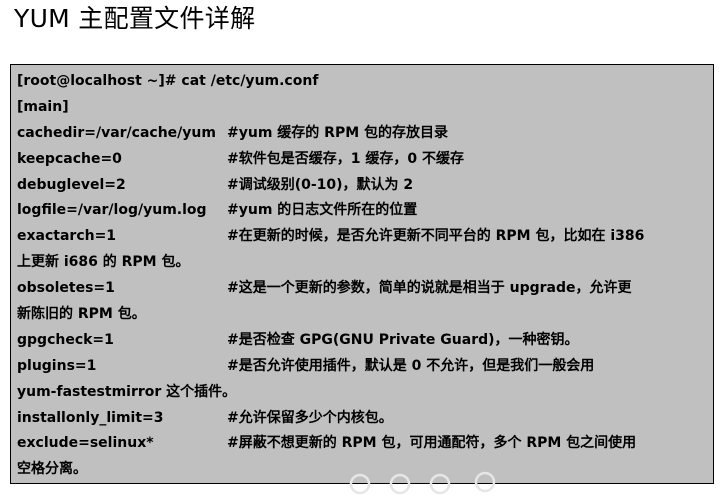 Image resolution: width=726 pixels, height=496 pixels. What do you see at coordinates (322, 210) in the screenshot?
I see `config-comment: #yum 的日志文件所在的位置` at bounding box center [322, 210].